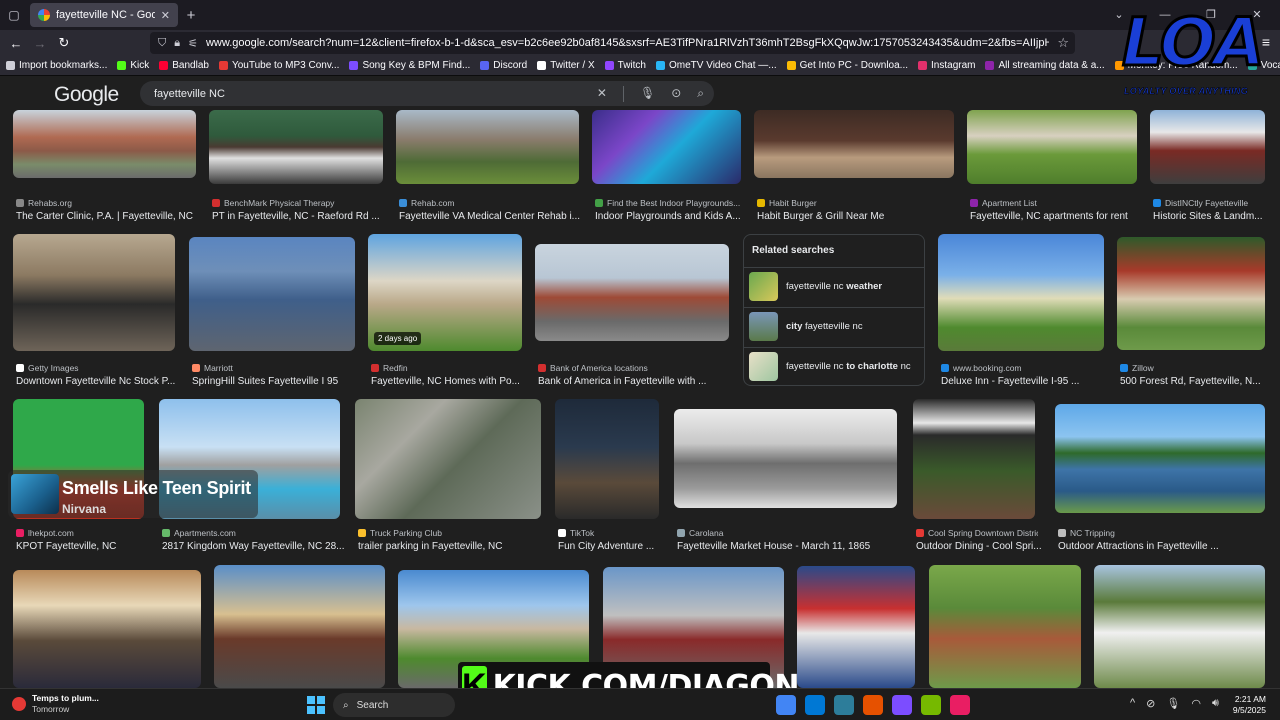 Image resolution: width=1280 pixels, height=720 pixels. Describe the element at coordinates (165, 15) in the screenshot. I see `close-tab-icon: ✕` at that location.